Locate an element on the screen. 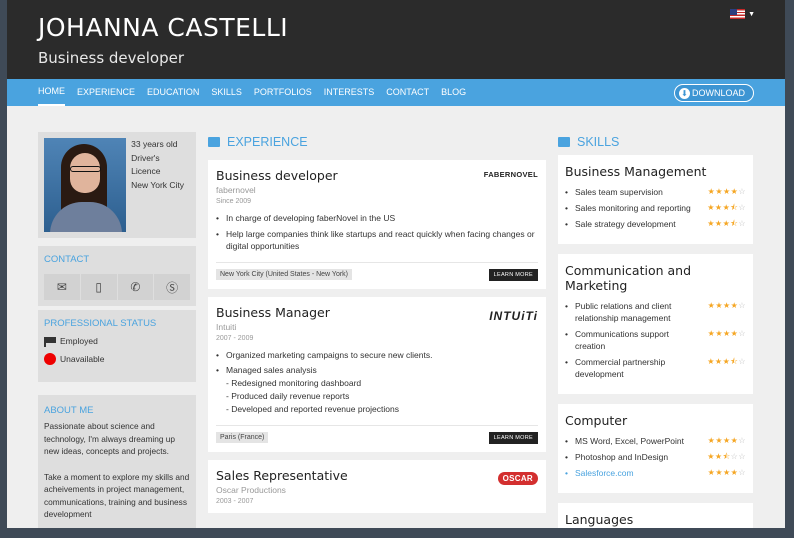  person-role: Business developer is located at coordinates (111, 58).